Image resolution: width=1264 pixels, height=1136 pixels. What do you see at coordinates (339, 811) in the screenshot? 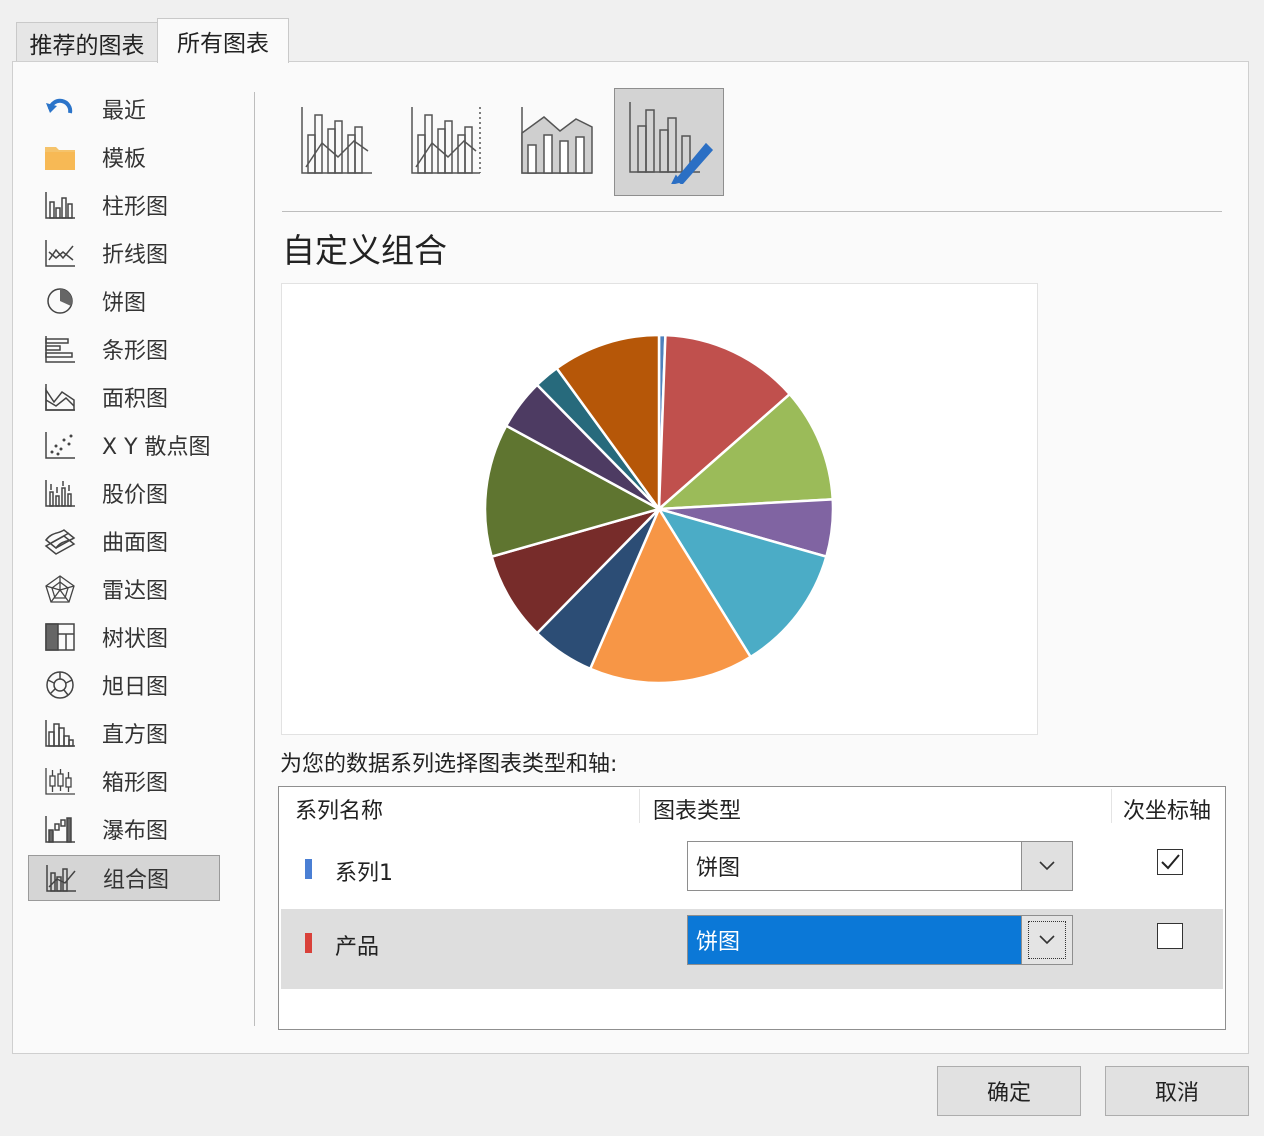
I see `column-header-series-name: 系列名称` at bounding box center [339, 811].